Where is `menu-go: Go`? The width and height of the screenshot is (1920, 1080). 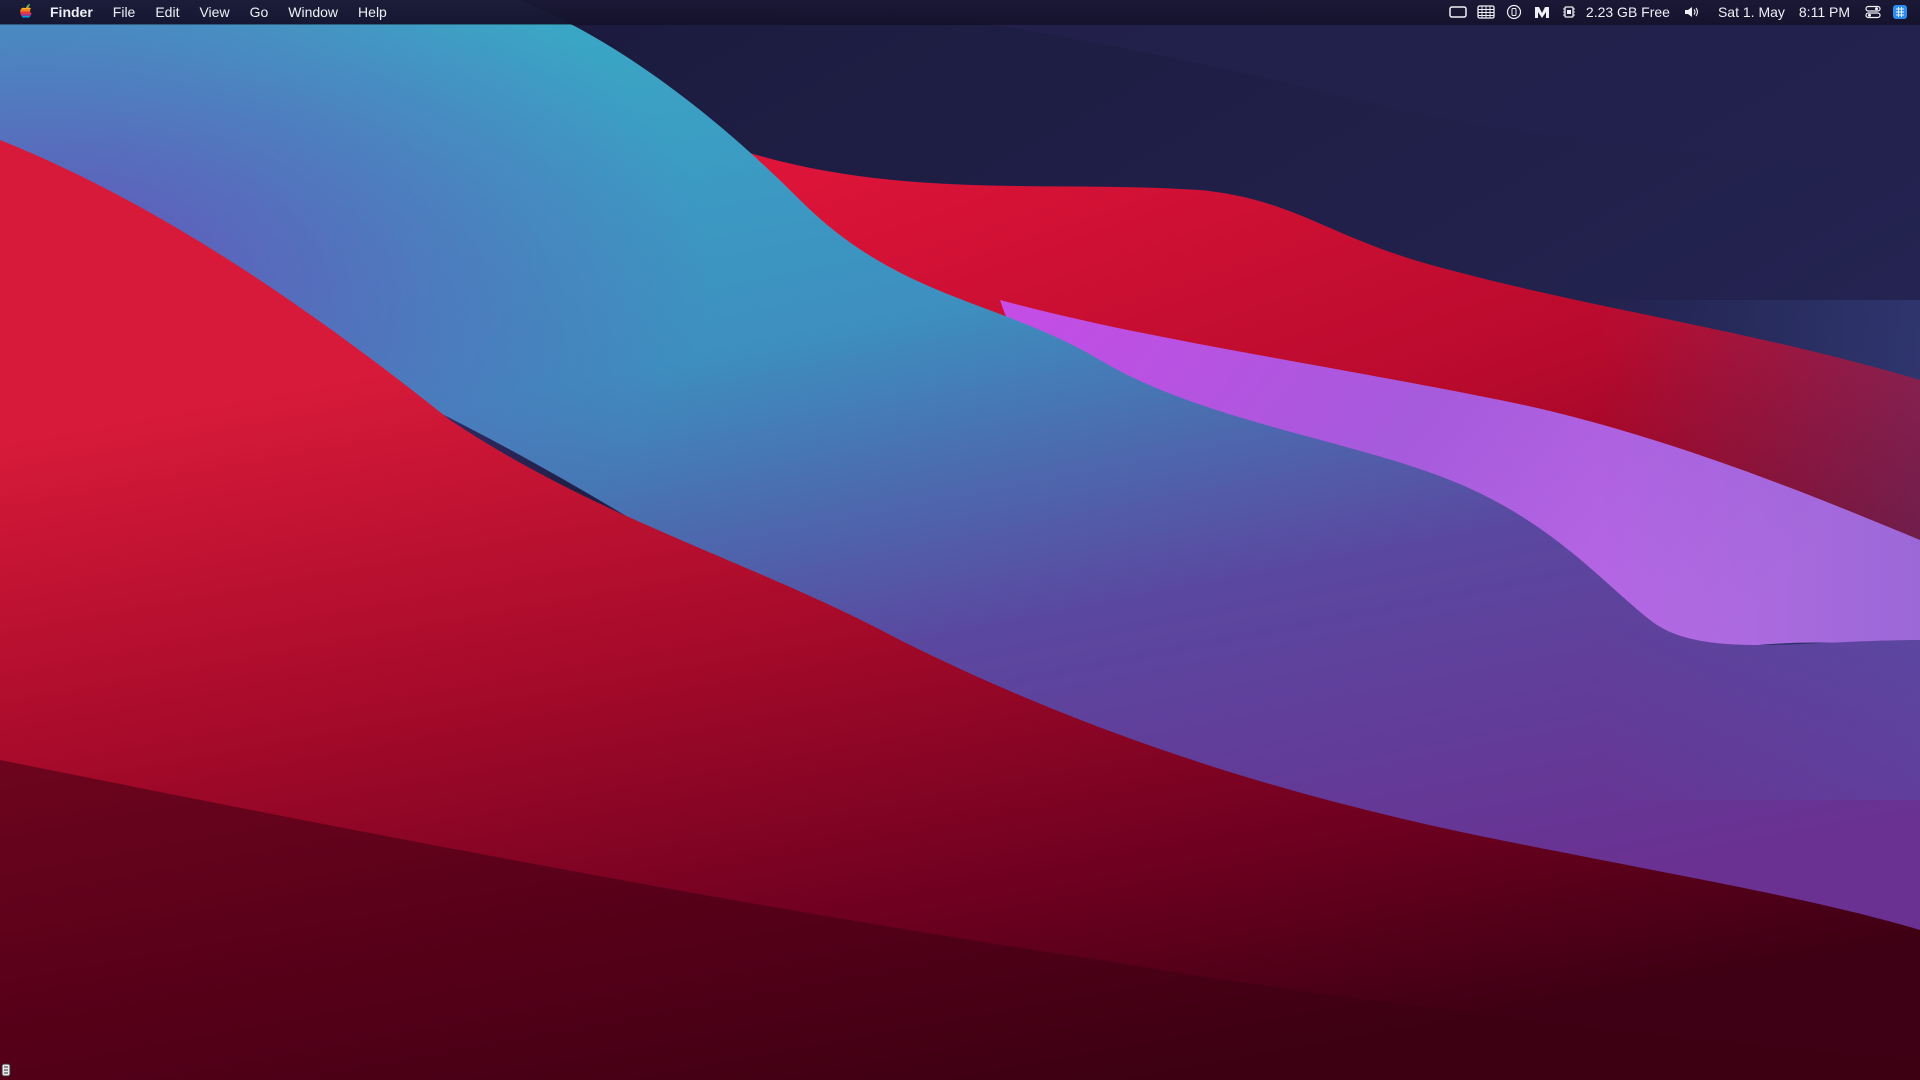 menu-go: Go is located at coordinates (259, 12).